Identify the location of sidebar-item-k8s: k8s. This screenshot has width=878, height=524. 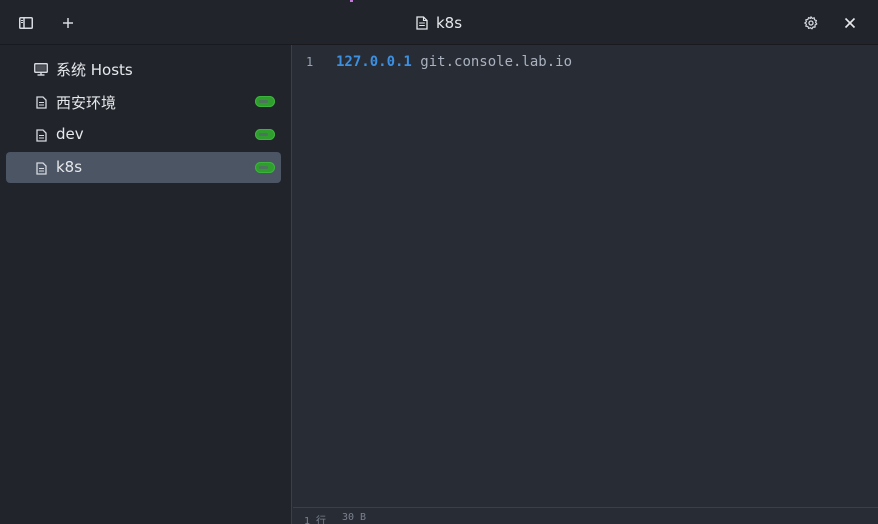
(143, 167).